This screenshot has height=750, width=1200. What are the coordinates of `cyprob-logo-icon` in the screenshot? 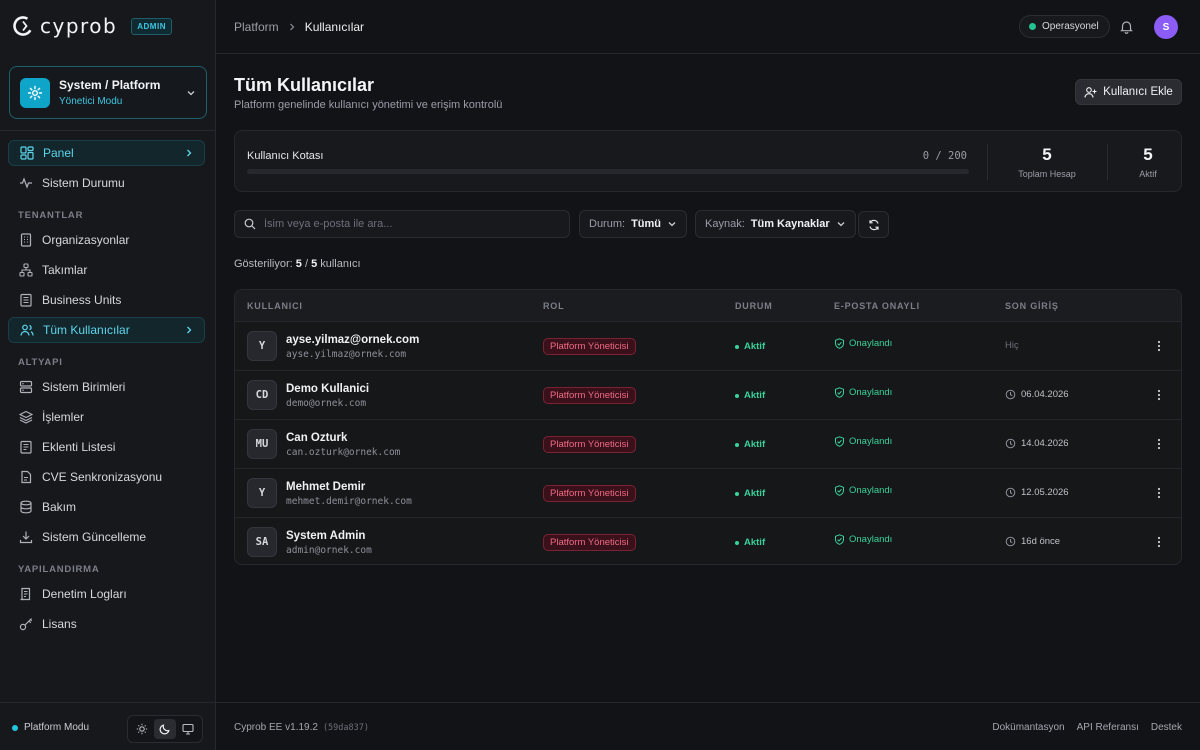 It's located at (23, 26).